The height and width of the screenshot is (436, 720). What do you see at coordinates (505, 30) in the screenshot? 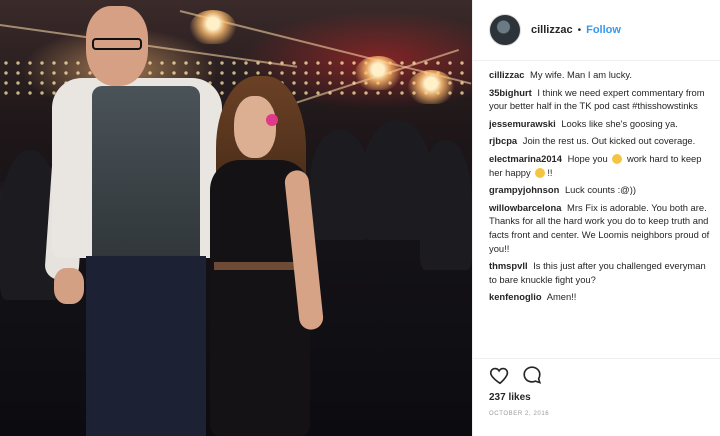
I see `avatar` at bounding box center [505, 30].